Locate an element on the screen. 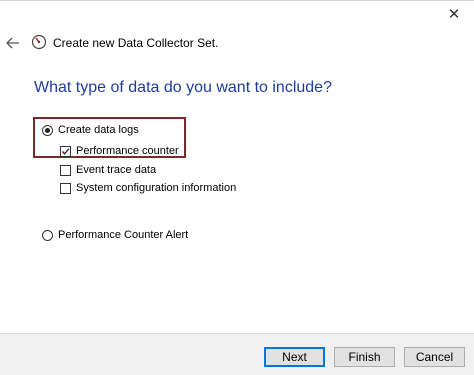 The image size is (474, 375). finish-button: Finish is located at coordinates (364, 357).